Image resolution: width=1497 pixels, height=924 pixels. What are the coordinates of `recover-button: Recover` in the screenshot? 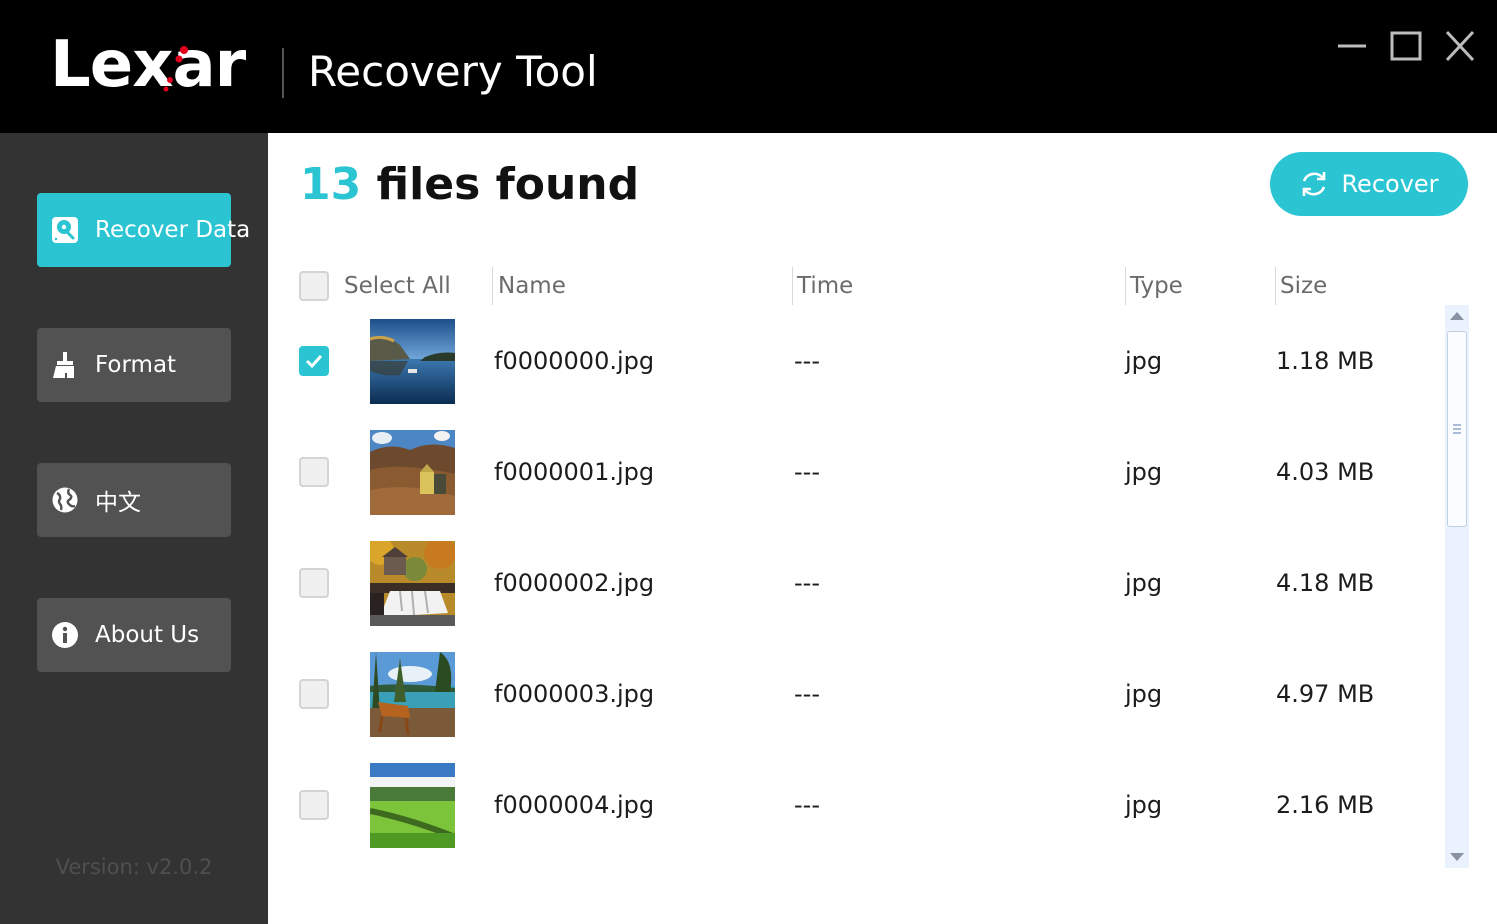 It's located at (1369, 184).